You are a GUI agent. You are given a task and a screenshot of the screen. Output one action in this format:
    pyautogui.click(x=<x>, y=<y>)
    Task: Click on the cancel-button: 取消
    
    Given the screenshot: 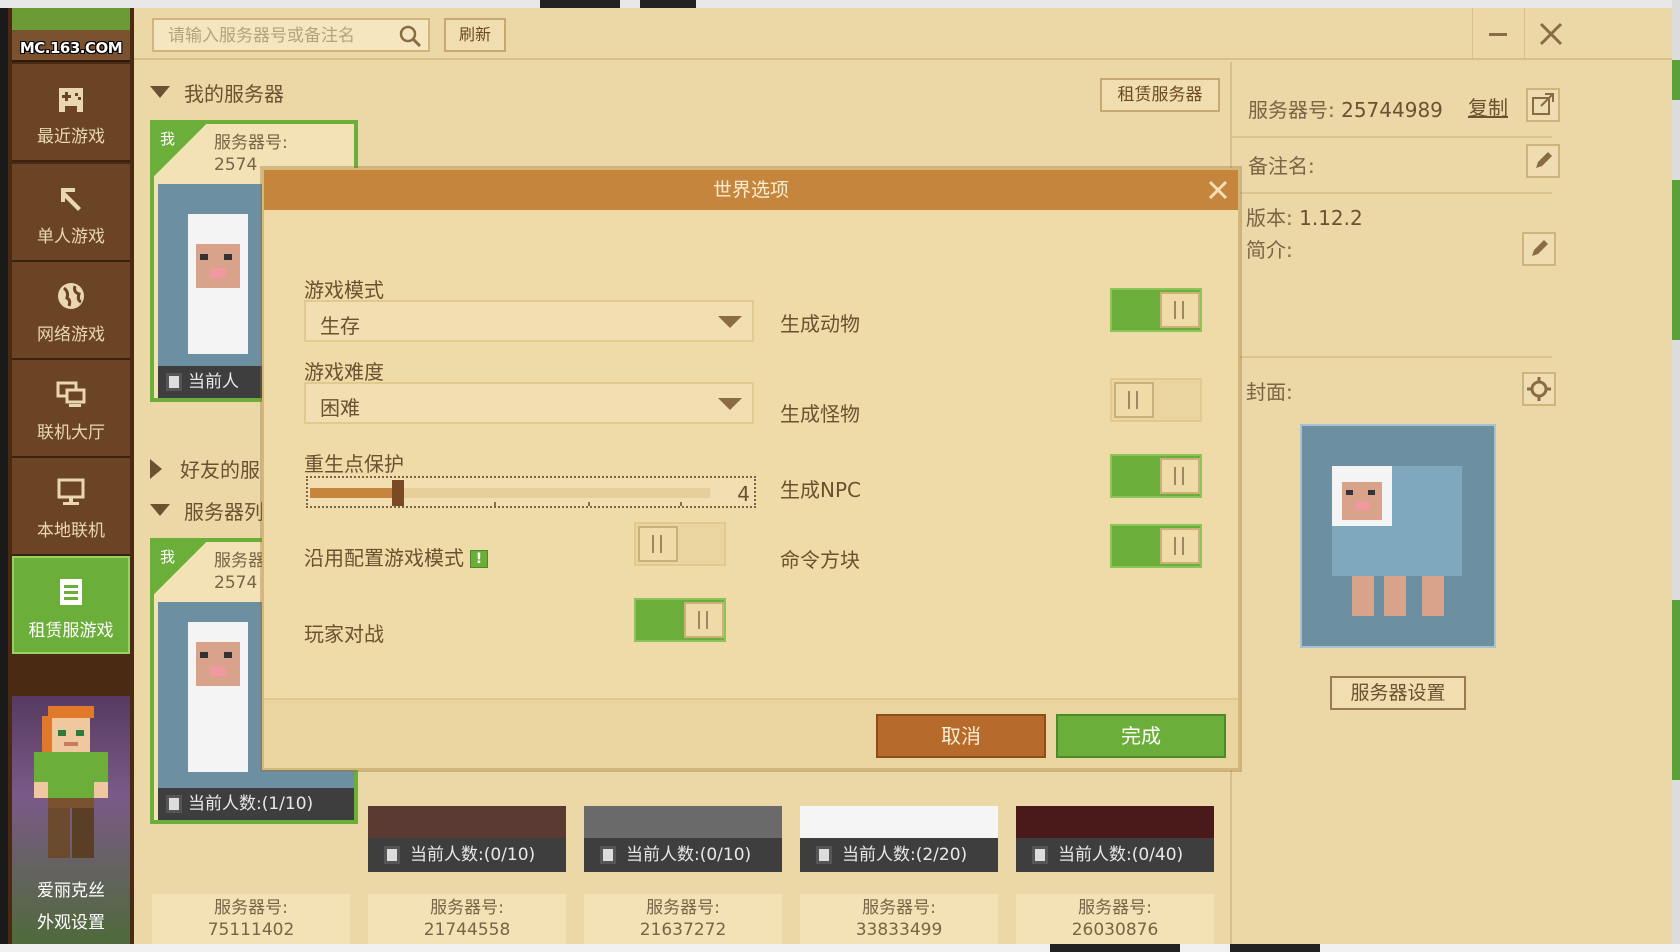 What is the action you would take?
    pyautogui.click(x=961, y=736)
    